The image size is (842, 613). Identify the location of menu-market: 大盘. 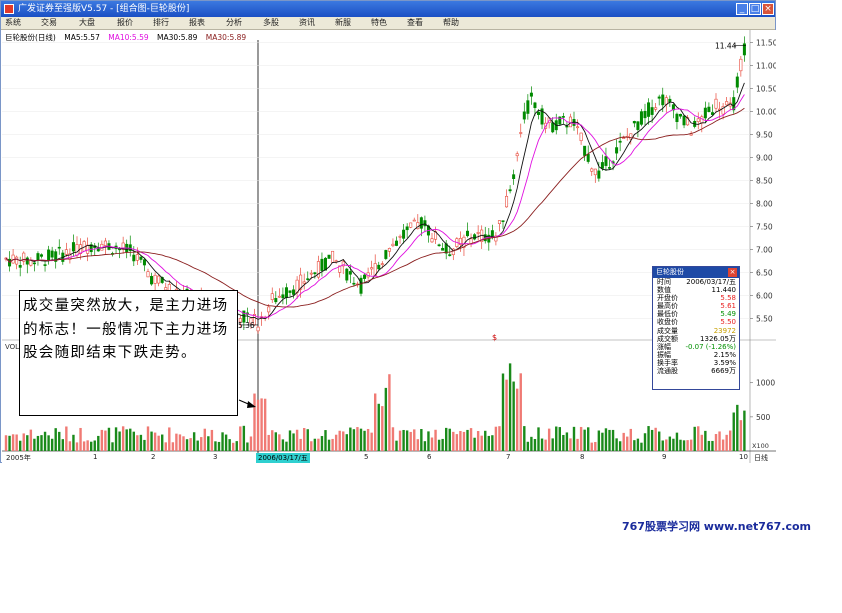
(87, 23).